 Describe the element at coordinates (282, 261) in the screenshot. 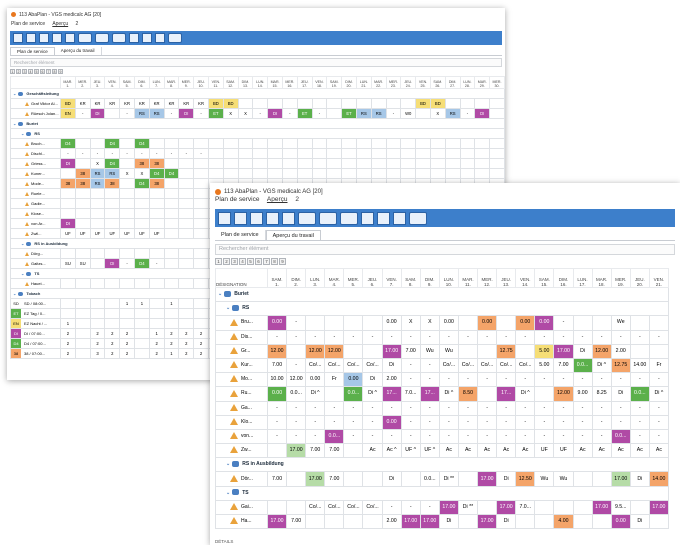

I see `level-button-9: 9` at that location.